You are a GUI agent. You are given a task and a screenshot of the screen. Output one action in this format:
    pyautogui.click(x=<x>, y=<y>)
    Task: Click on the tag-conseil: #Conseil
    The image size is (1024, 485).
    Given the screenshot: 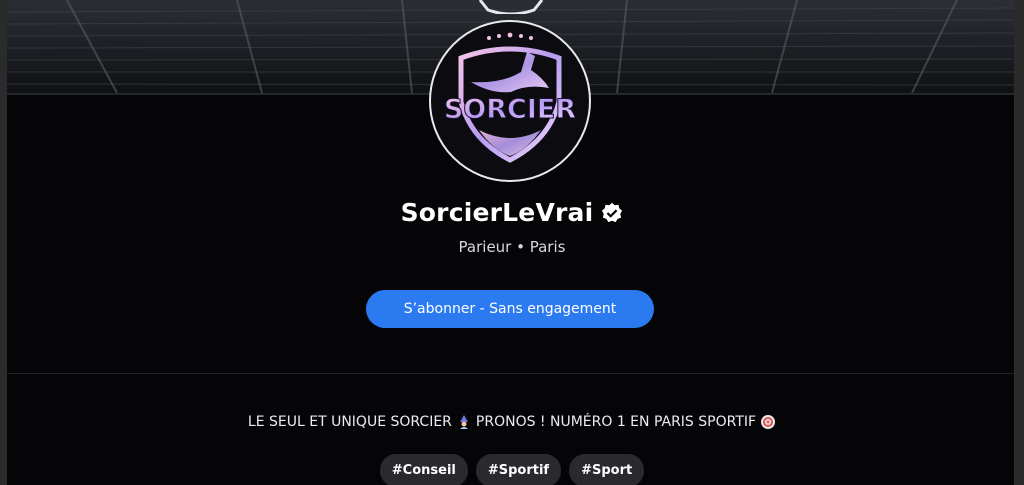 What is the action you would take?
    pyautogui.click(x=423, y=469)
    